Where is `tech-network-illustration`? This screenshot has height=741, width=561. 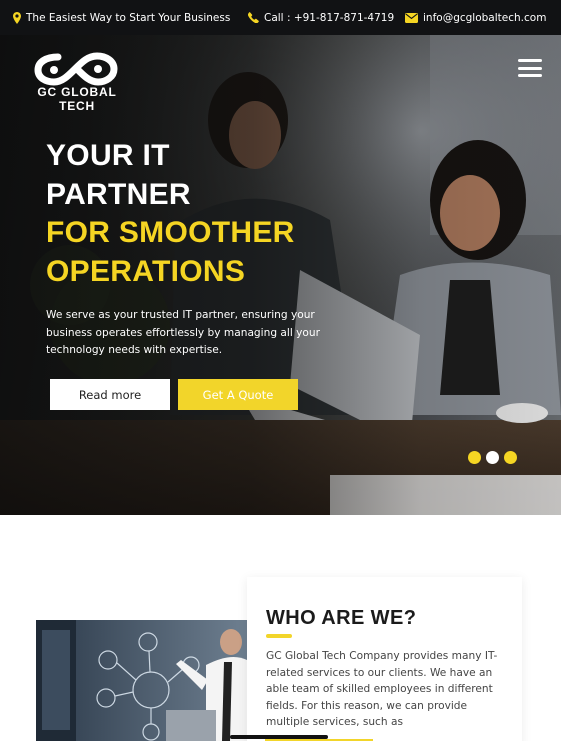 tech-network-illustration is located at coordinates (141, 680).